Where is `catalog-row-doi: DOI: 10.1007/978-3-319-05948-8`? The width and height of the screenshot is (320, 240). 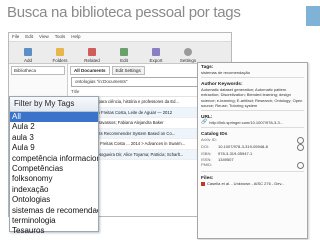 catalog-row-doi: DOI: 10.1007/978-3-319-05948-8 is located at coordinates (252, 148).